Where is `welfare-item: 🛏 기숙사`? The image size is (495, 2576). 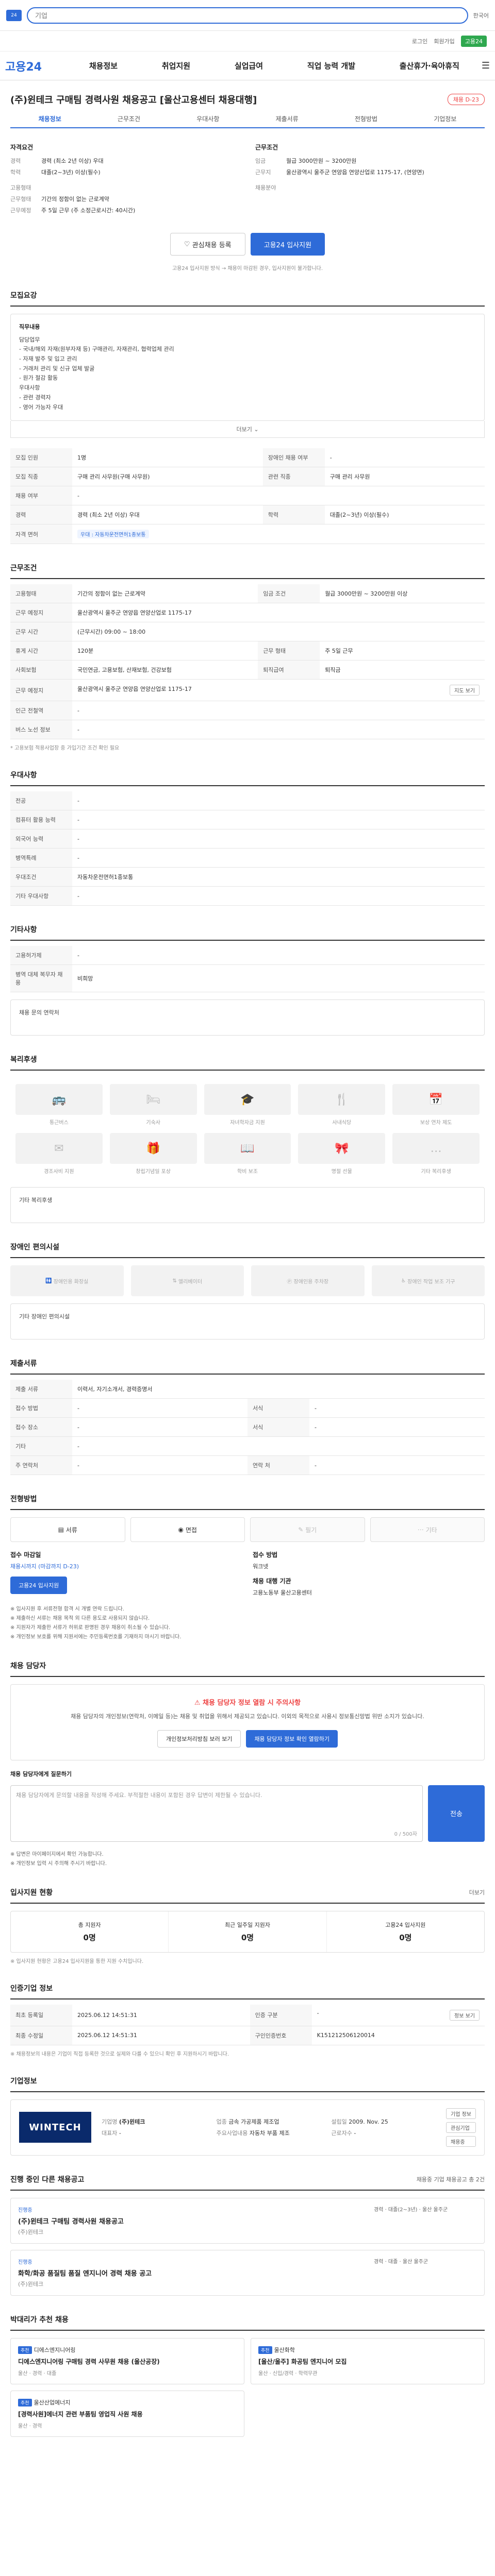 welfare-item: 🛏 기숙사 is located at coordinates (153, 1105).